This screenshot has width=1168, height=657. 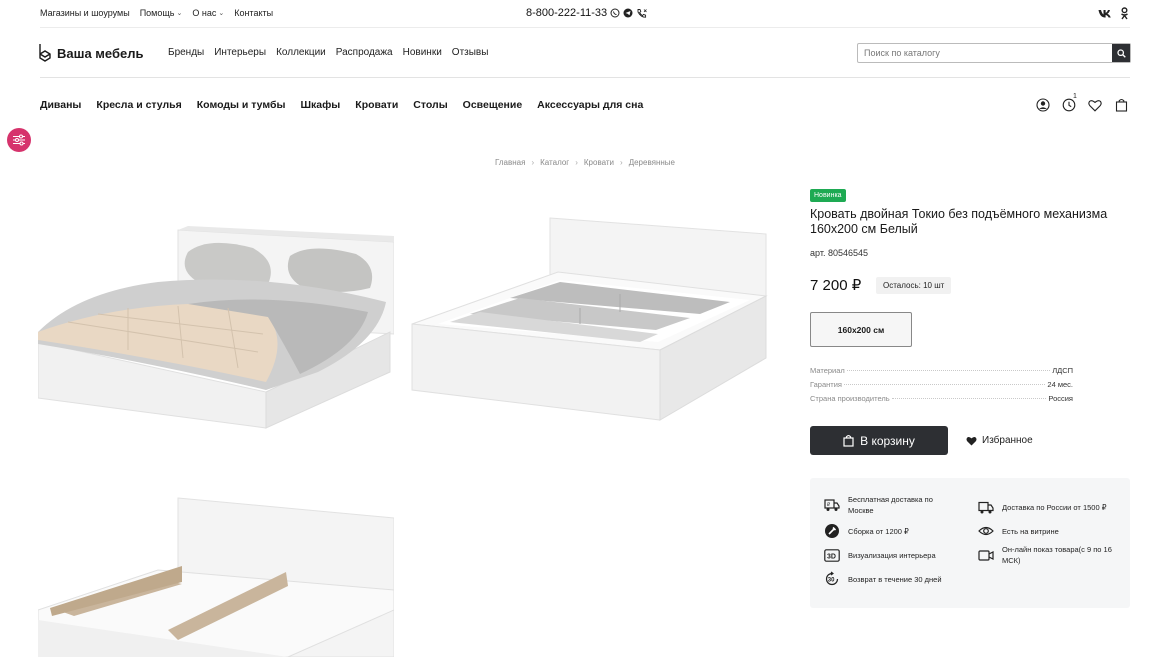 I want to click on search-input, so click(x=985, y=53).